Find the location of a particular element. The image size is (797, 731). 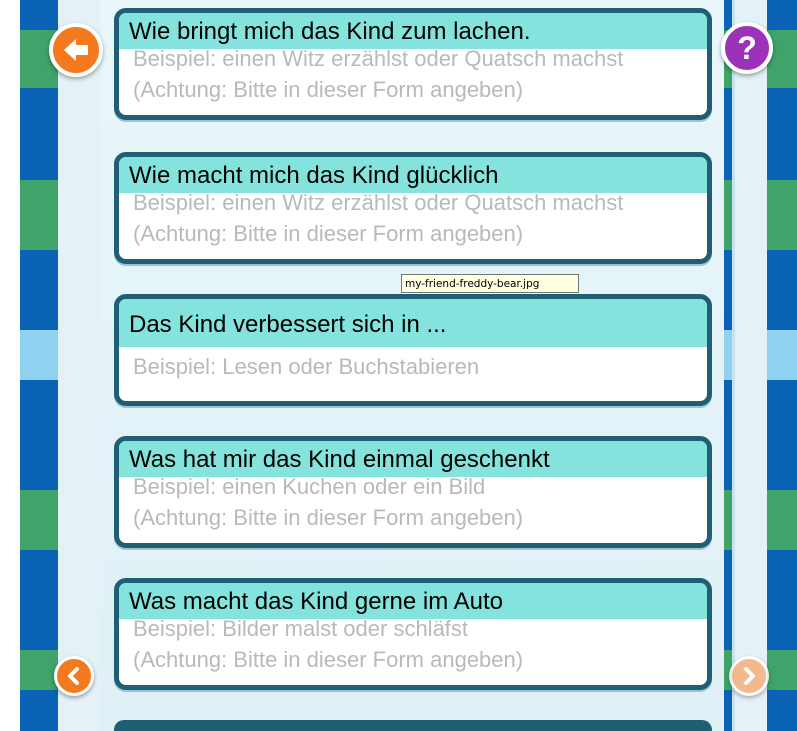

question-mark-icon: ? is located at coordinates (747, 48).